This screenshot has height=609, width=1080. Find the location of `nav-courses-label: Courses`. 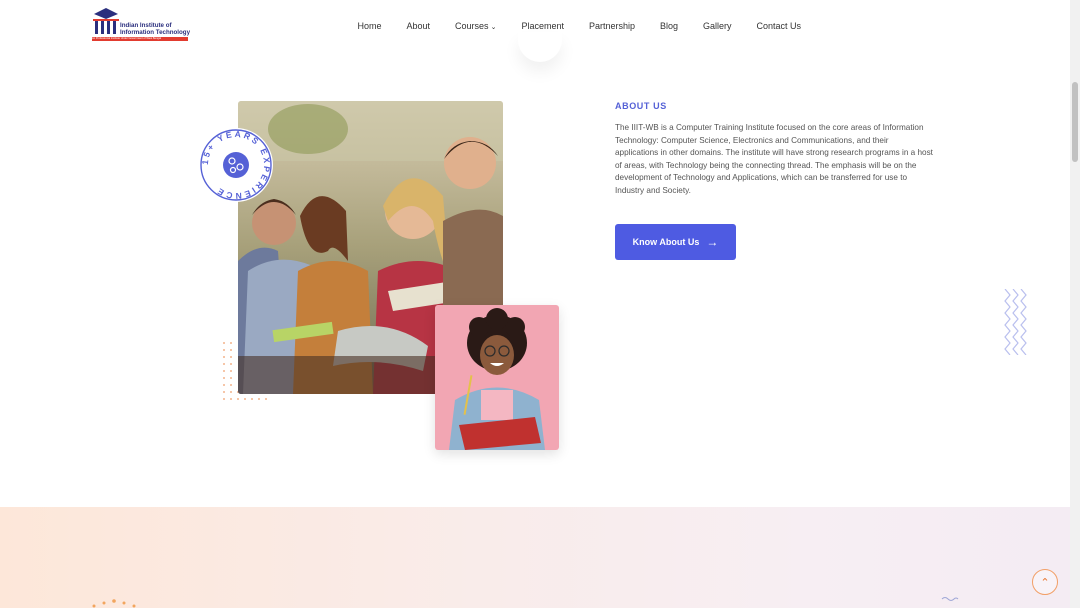

nav-courses-label: Courses is located at coordinates (472, 26).